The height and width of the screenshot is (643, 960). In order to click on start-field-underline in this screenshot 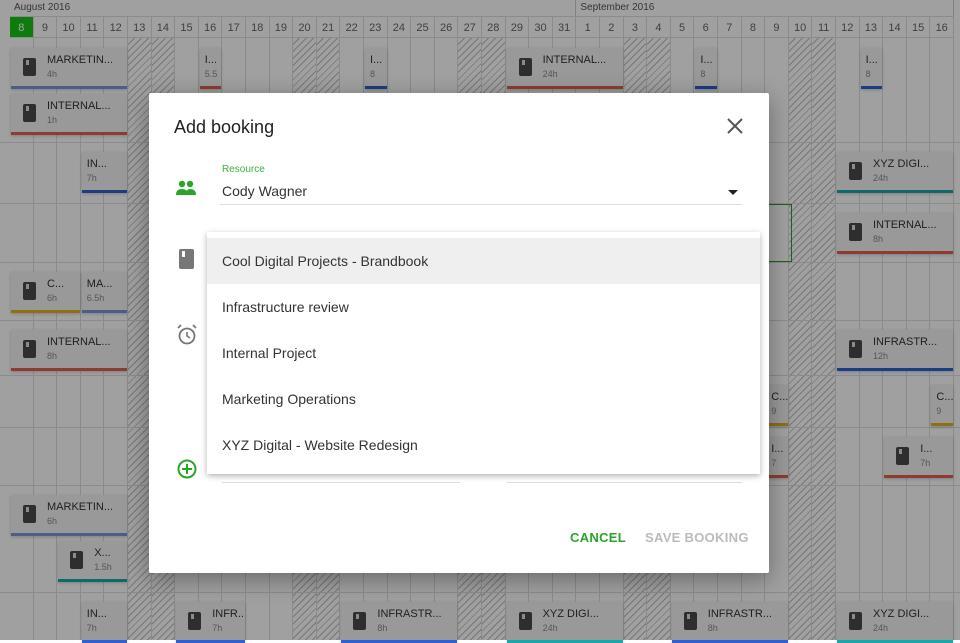, I will do `click(341, 482)`.